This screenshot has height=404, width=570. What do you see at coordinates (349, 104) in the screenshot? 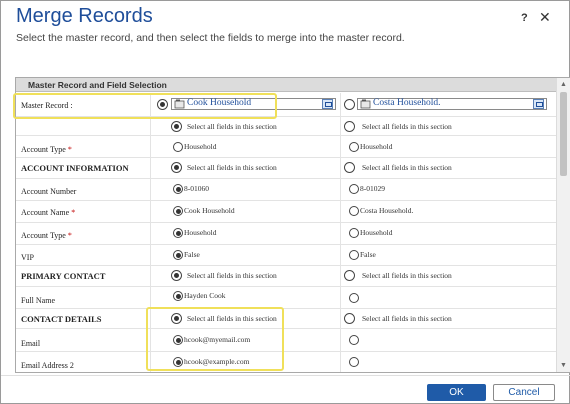
I see `master-radio-right` at bounding box center [349, 104].